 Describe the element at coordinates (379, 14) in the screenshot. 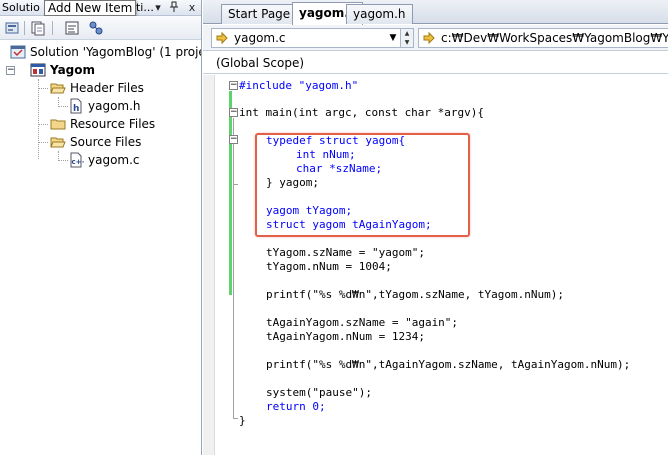

I see `tab-yagom-h: yagom.h` at that location.